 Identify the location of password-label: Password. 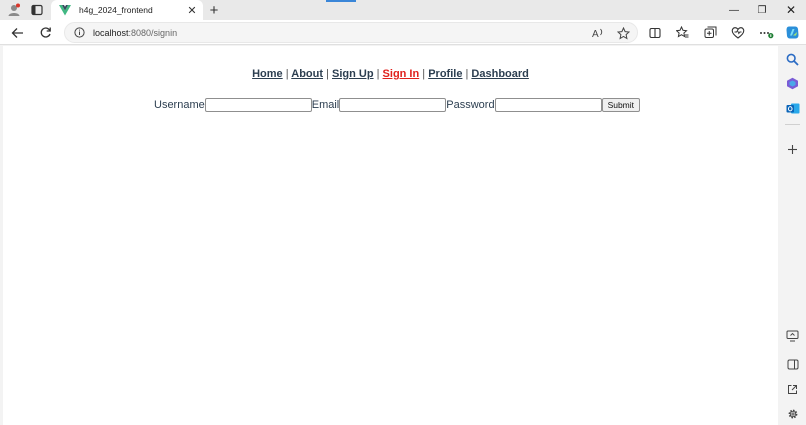
(470, 105).